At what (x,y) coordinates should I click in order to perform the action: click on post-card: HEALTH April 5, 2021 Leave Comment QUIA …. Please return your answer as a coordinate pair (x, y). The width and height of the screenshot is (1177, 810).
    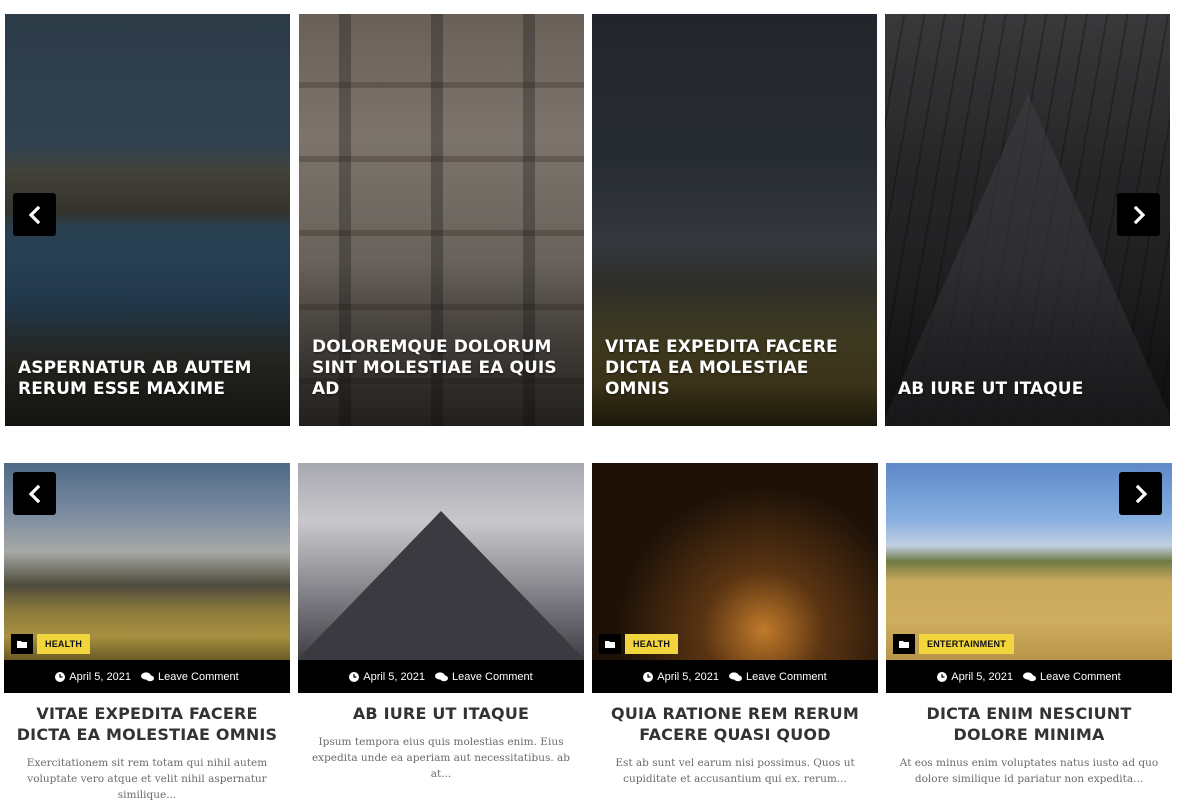
    Looking at the image, I should click on (735, 625).